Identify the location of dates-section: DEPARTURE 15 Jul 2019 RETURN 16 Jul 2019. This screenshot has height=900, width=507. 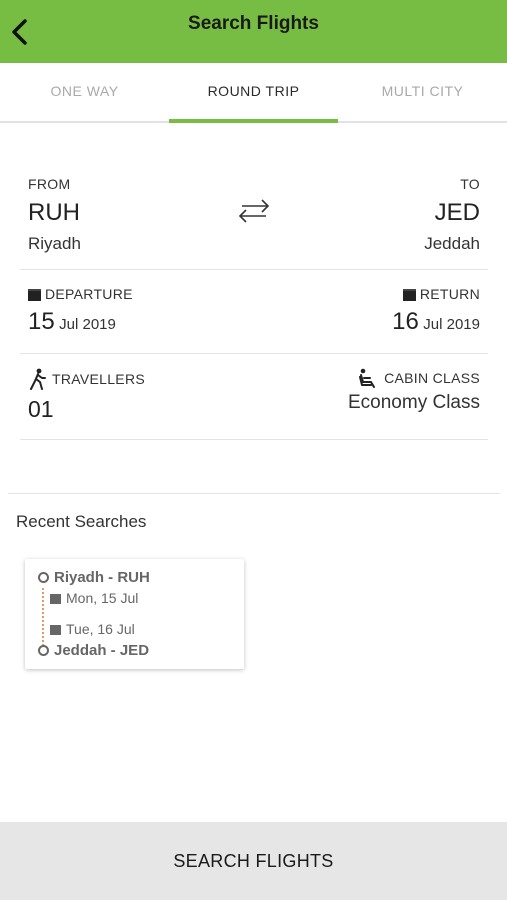
(254, 312).